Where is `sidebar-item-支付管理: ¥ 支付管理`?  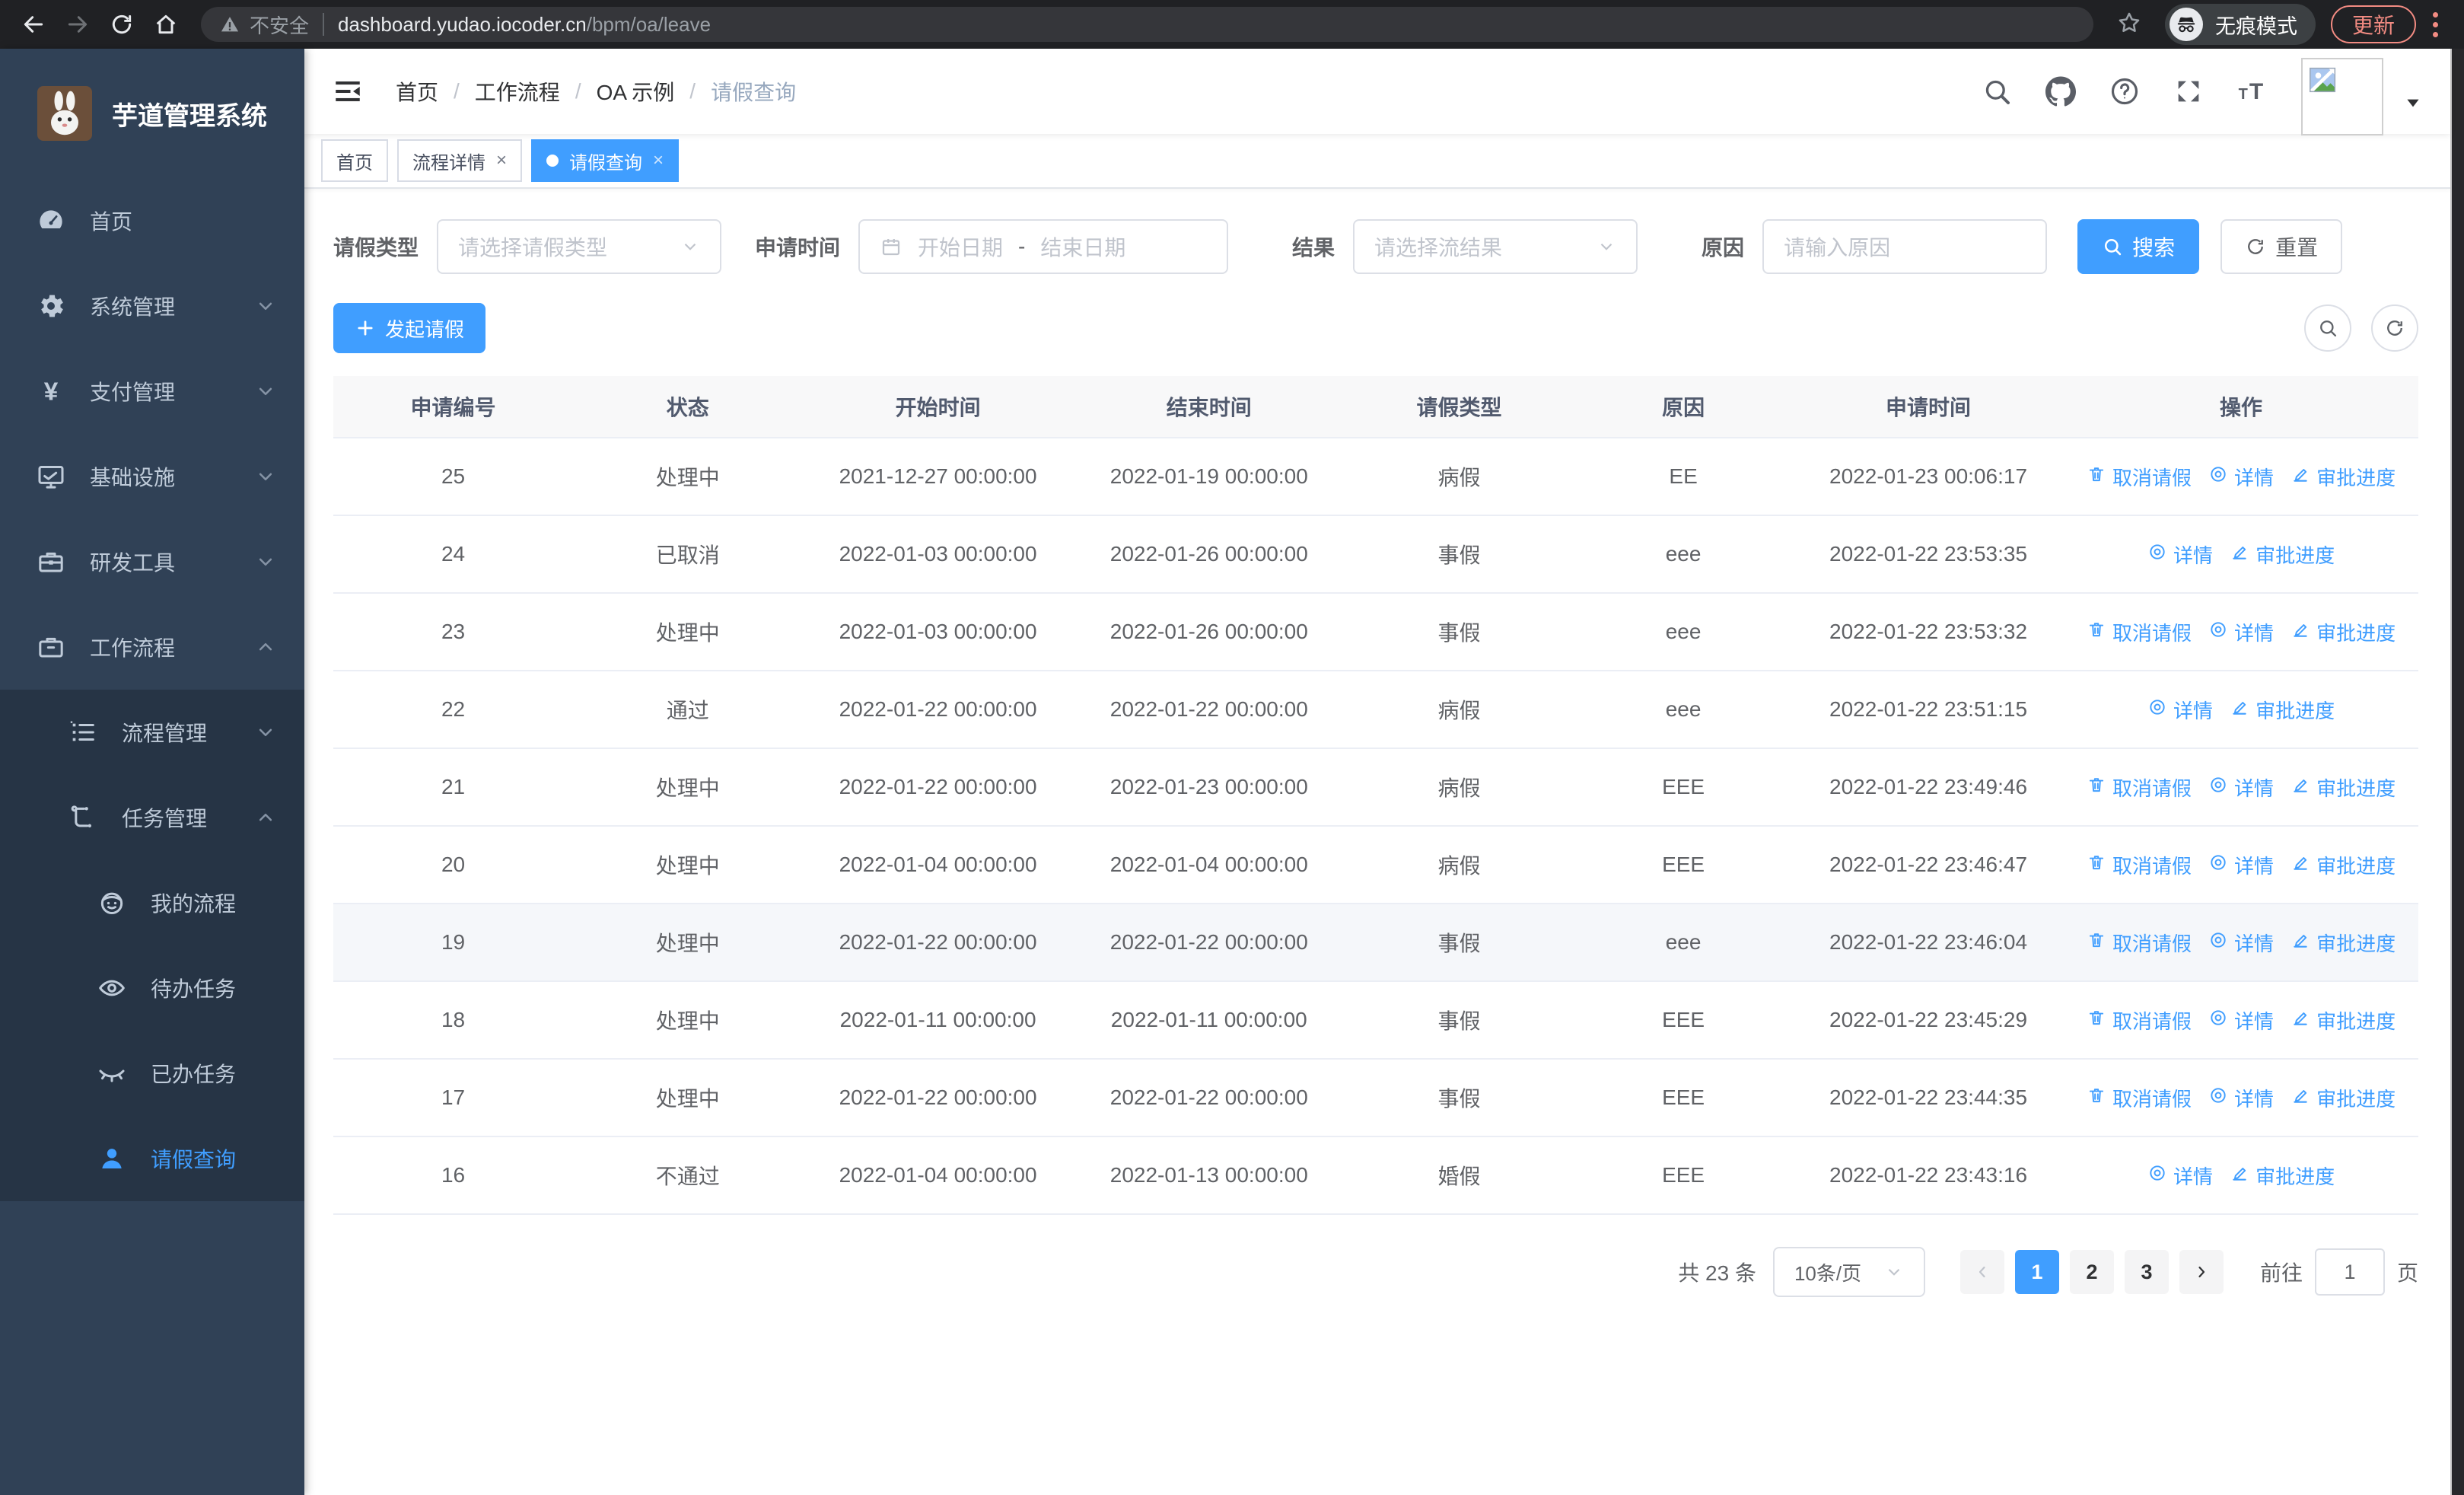 sidebar-item-支付管理: ¥ 支付管理 is located at coordinates (152, 391).